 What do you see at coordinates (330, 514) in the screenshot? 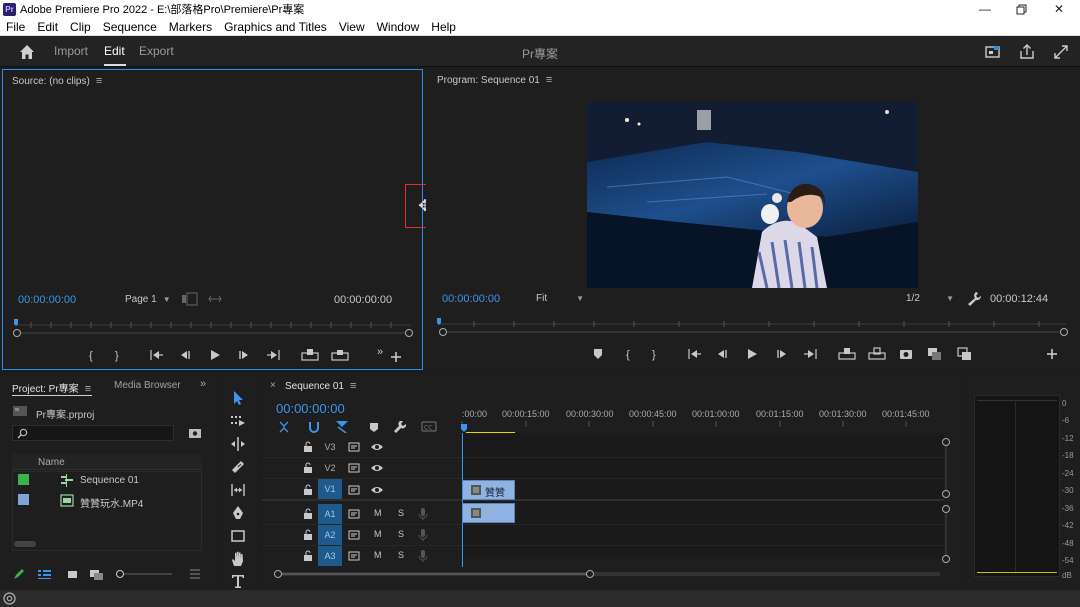
I see `track-label-a1: A1` at bounding box center [330, 514].